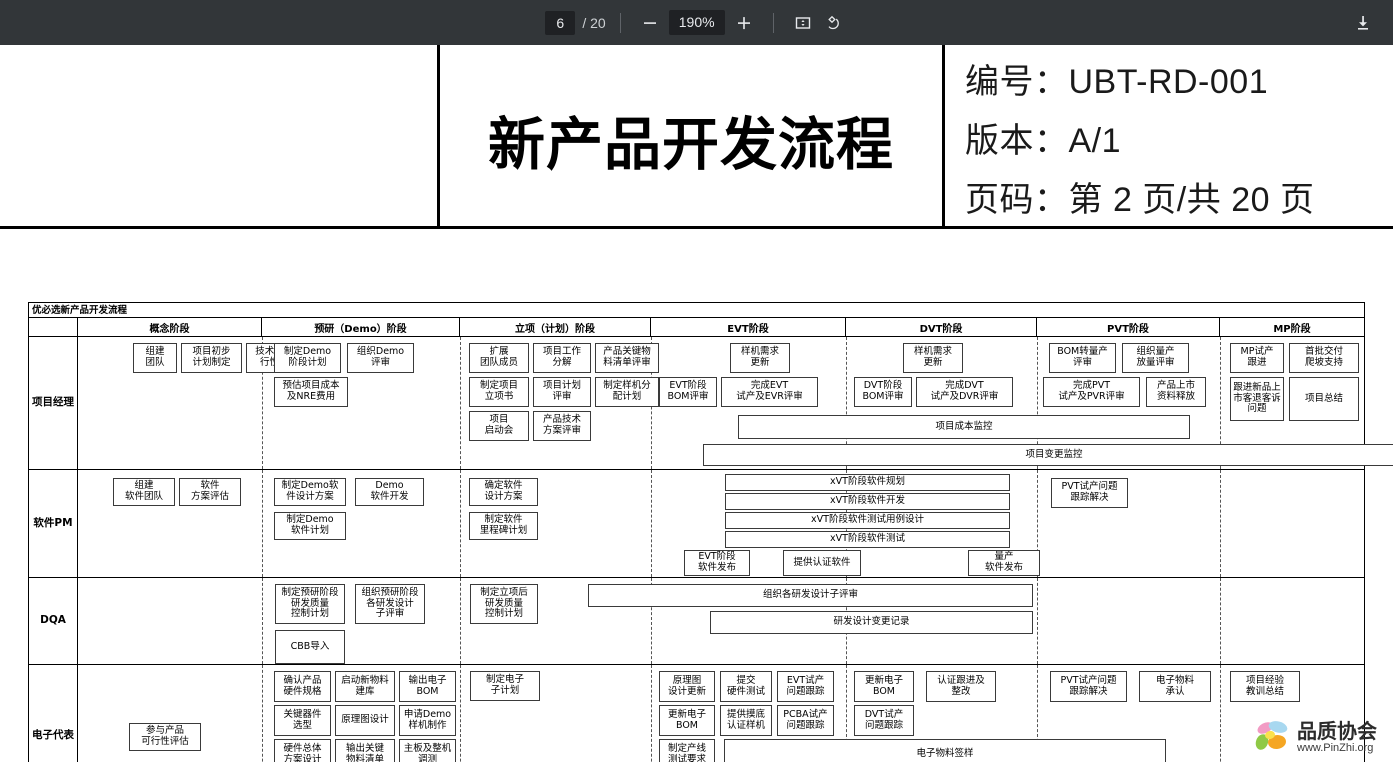 The image size is (1393, 762). I want to click on activity-box: 制定电子 子计划, so click(505, 686).